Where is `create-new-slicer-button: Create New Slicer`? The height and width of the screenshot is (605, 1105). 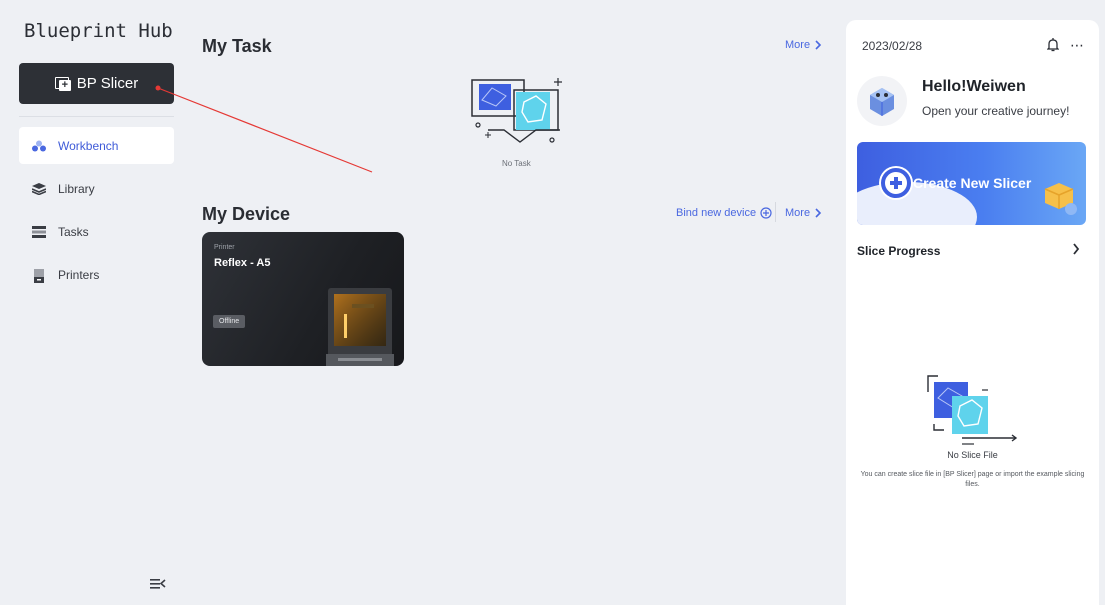 create-new-slicer-button: Create New Slicer is located at coordinates (971, 183).